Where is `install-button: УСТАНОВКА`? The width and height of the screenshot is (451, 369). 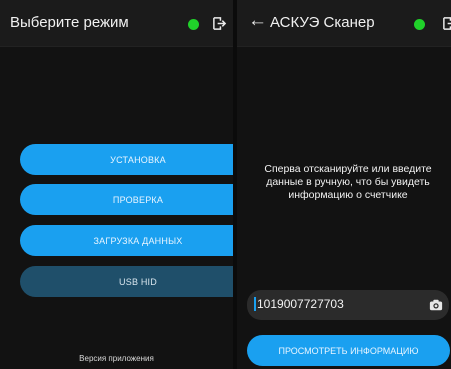 install-button: УСТАНОВКА is located at coordinates (126, 159).